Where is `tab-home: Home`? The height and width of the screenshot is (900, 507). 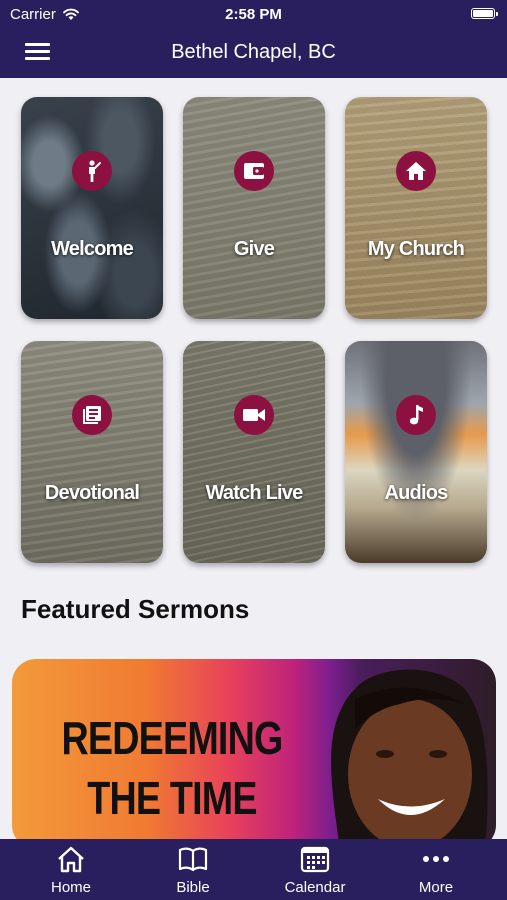 tab-home: Home is located at coordinates (71, 869).